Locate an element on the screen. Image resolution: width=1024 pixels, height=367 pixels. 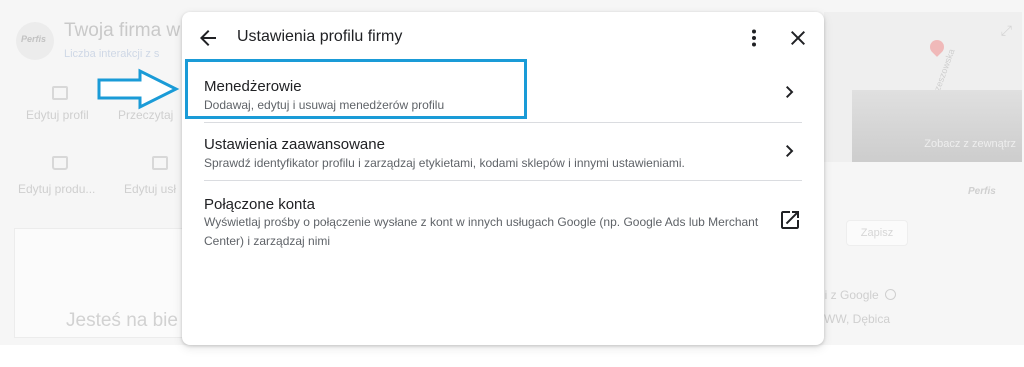
close-button is located at coordinates (798, 38).